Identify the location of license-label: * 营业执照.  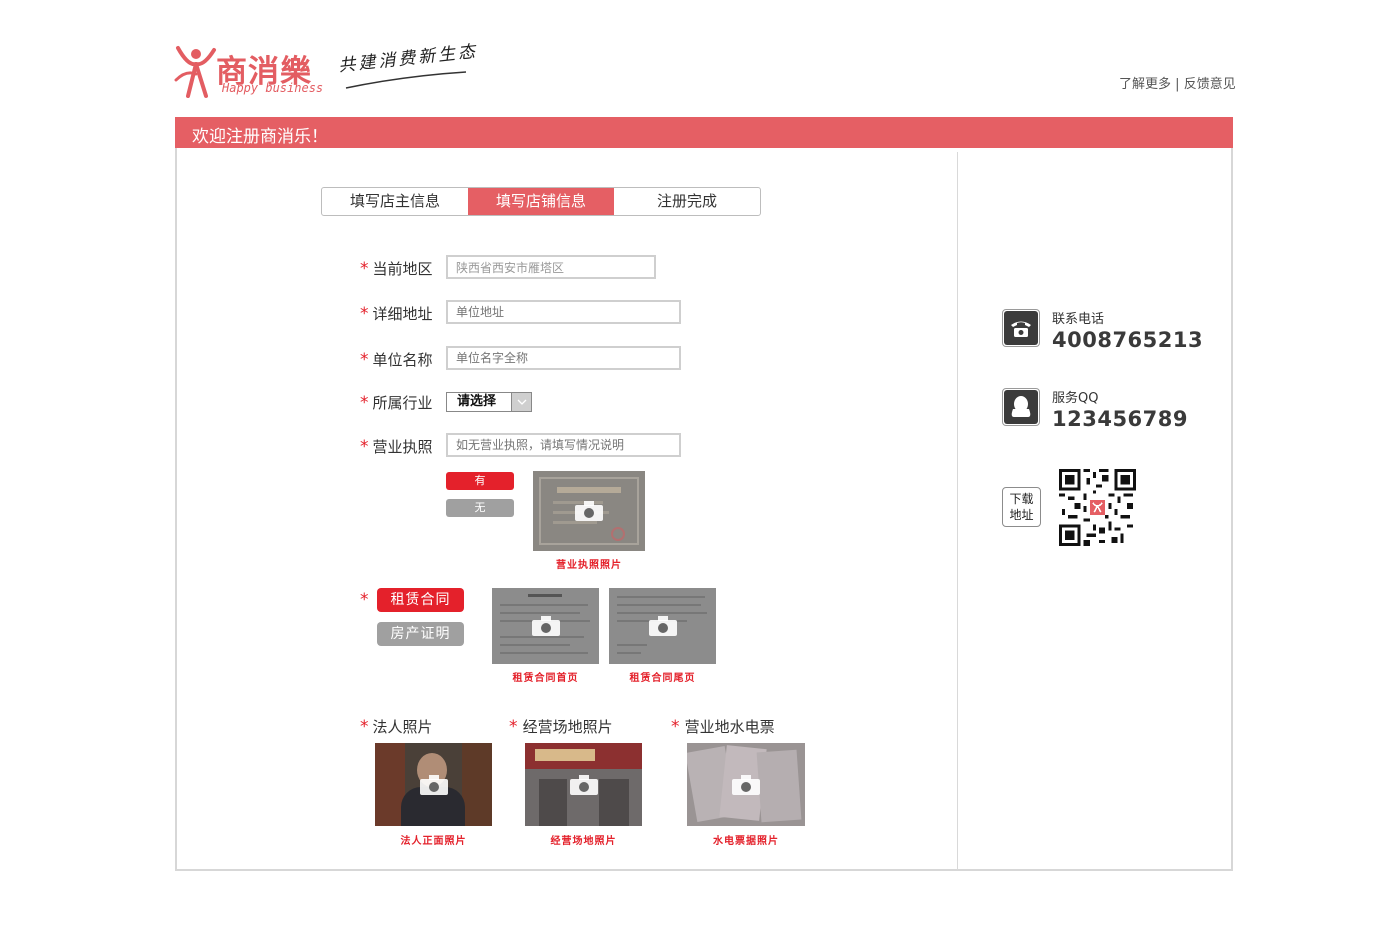
(396, 447).